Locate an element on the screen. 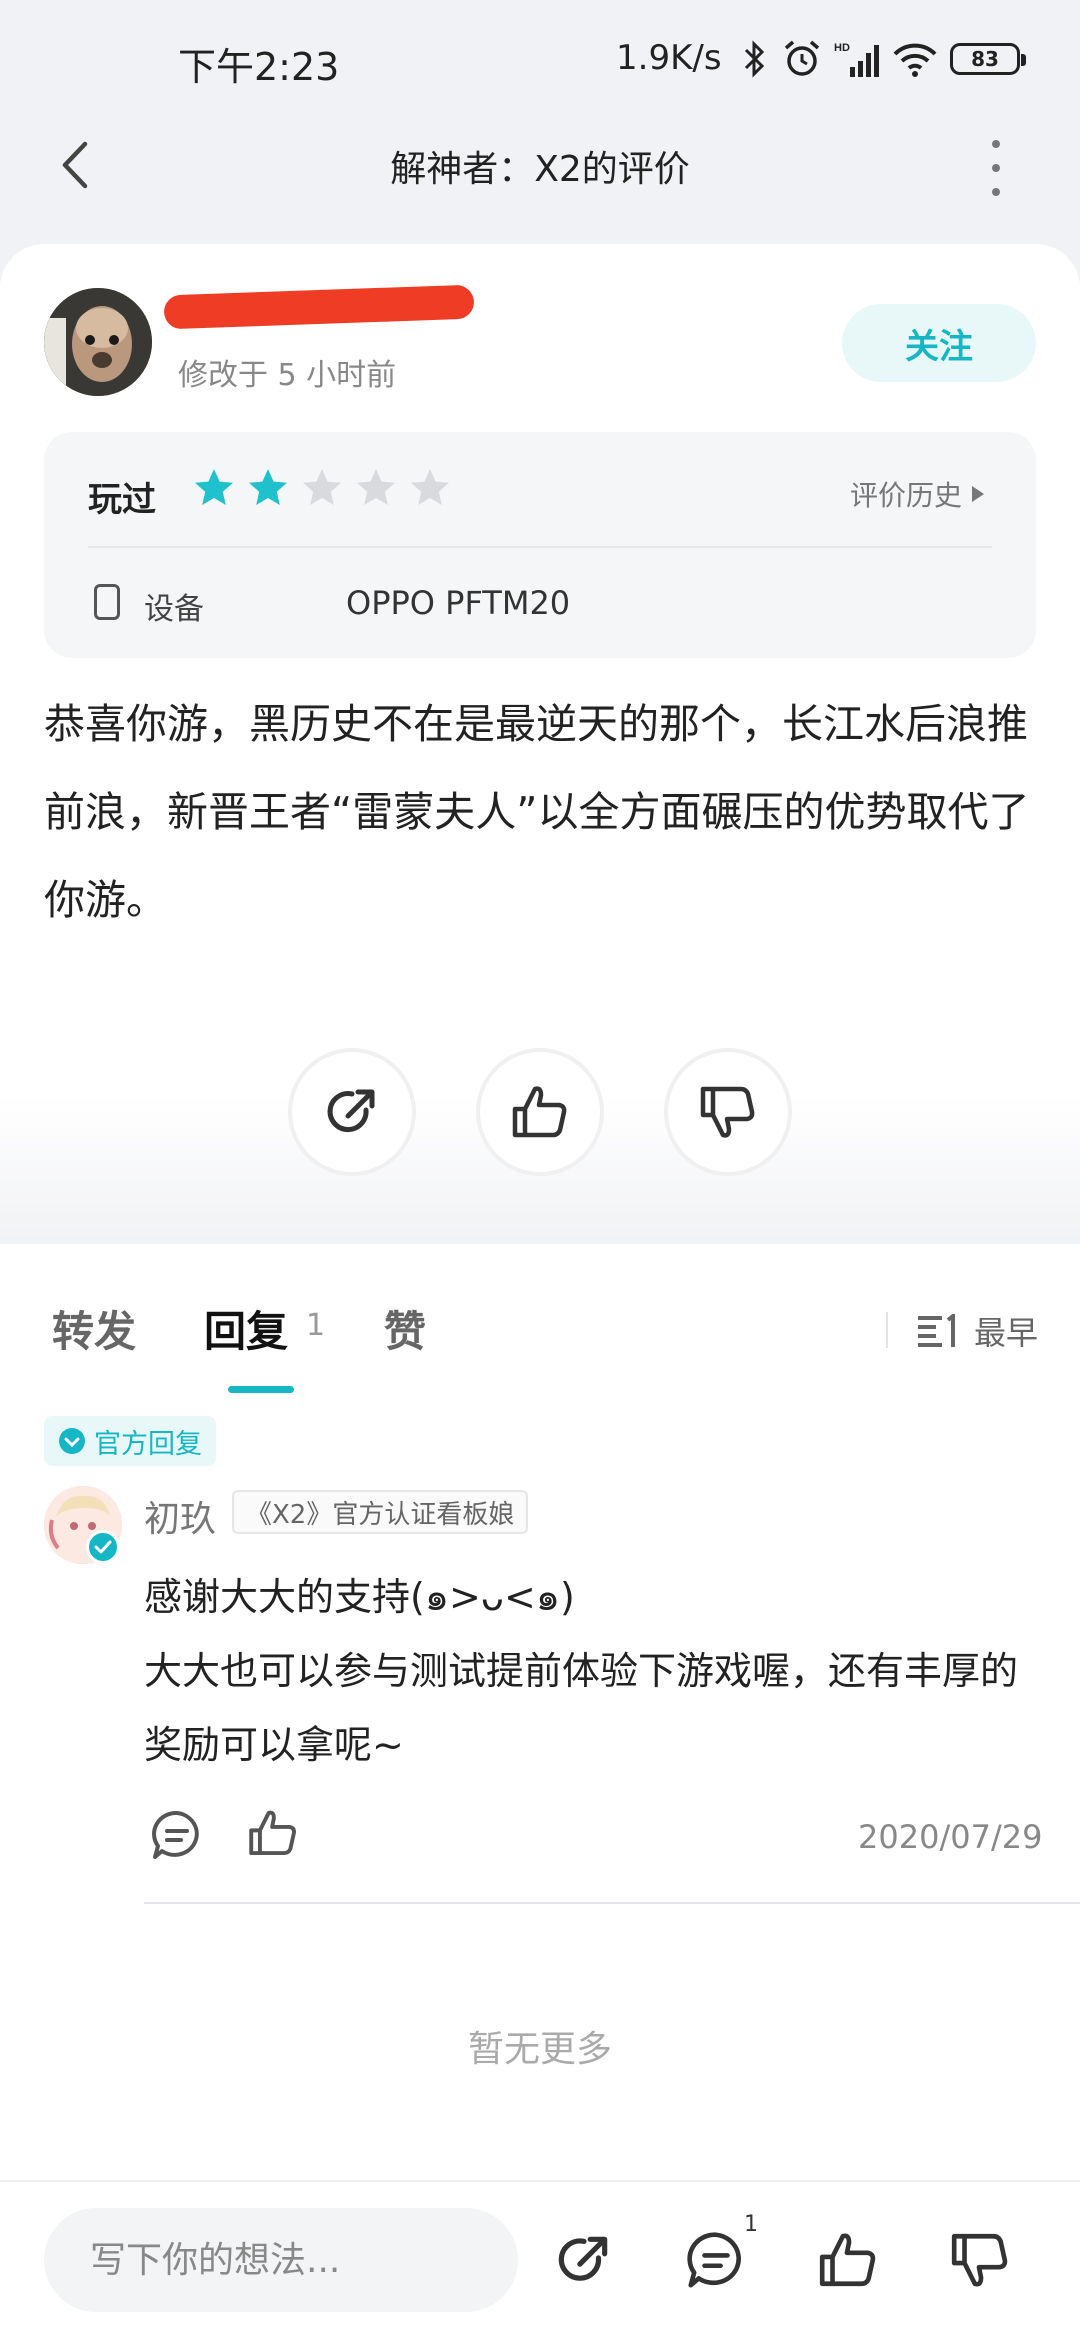 The image size is (1080, 2340). status-bar: 下午2:23 1.9K/s HD 83 is located at coordinates (540, 60).